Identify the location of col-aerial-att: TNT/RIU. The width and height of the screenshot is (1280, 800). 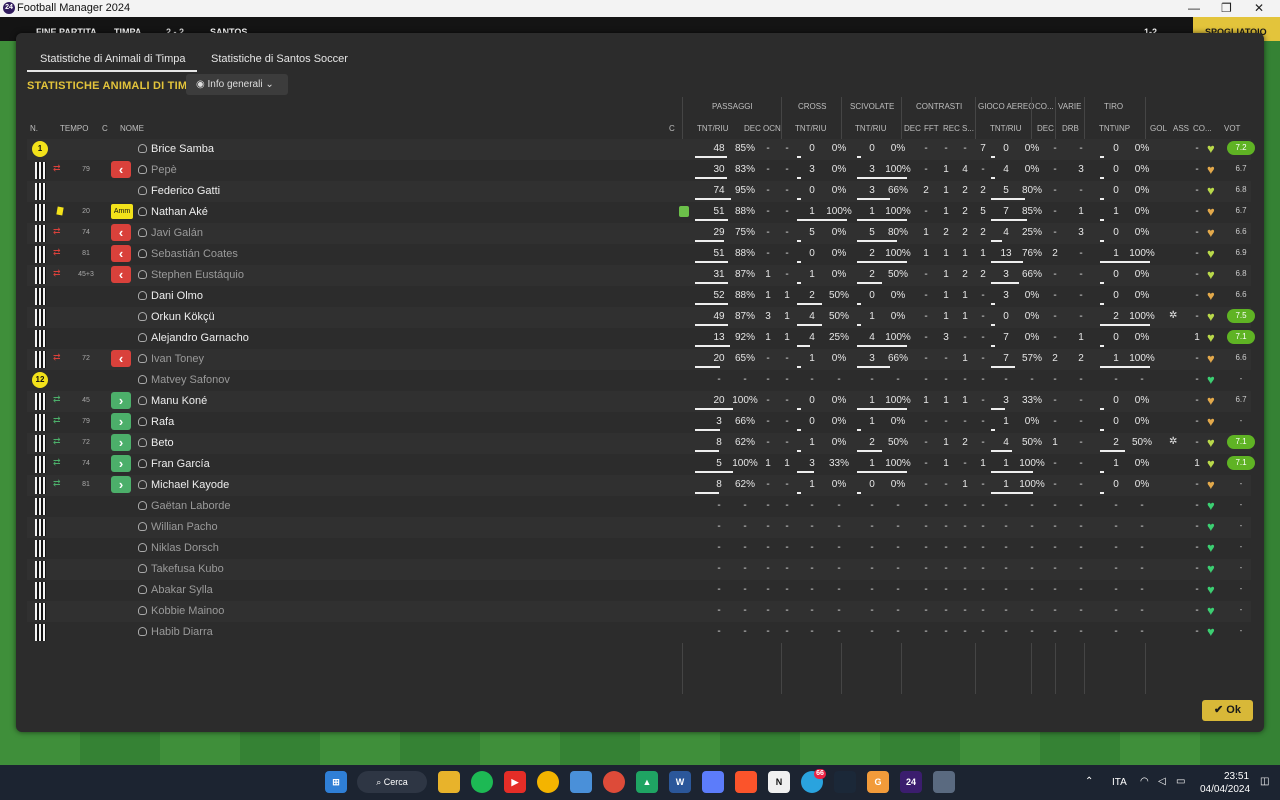
(1006, 128).